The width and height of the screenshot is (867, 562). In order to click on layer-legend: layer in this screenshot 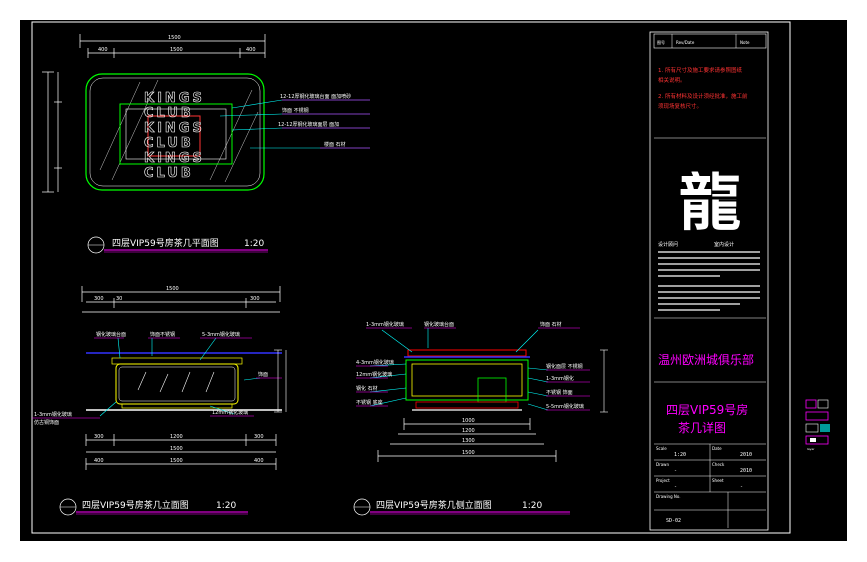, I will do `click(817, 425)`.